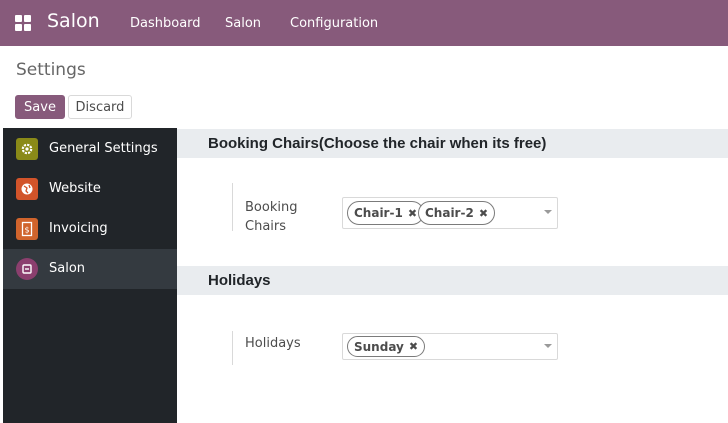  Describe the element at coordinates (271, 207) in the screenshot. I see `setting-label-line: Booking` at that location.